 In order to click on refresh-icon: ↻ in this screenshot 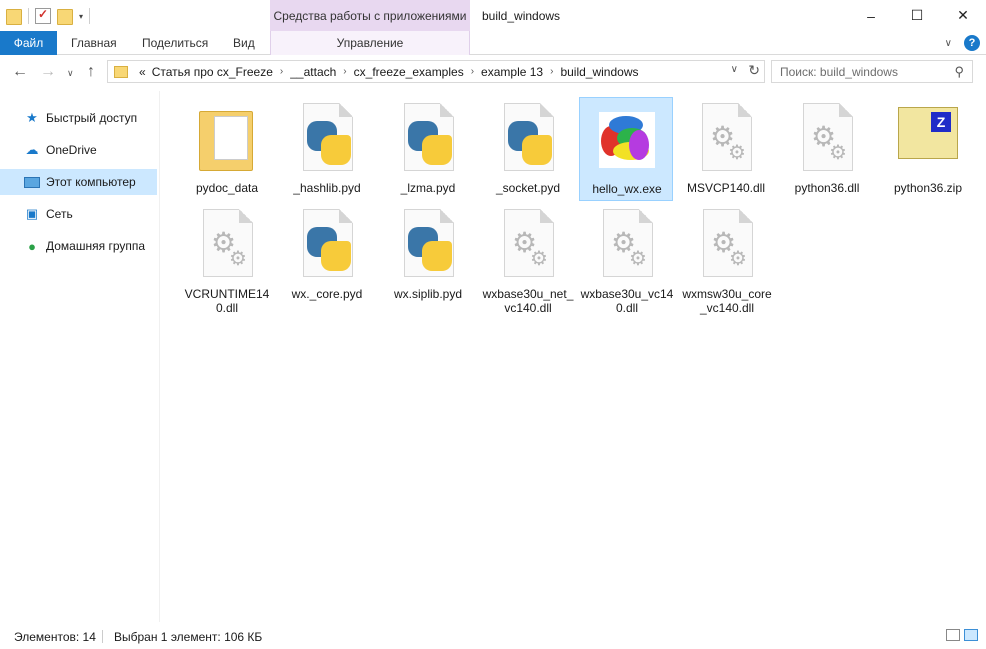, I will do `click(754, 70)`.